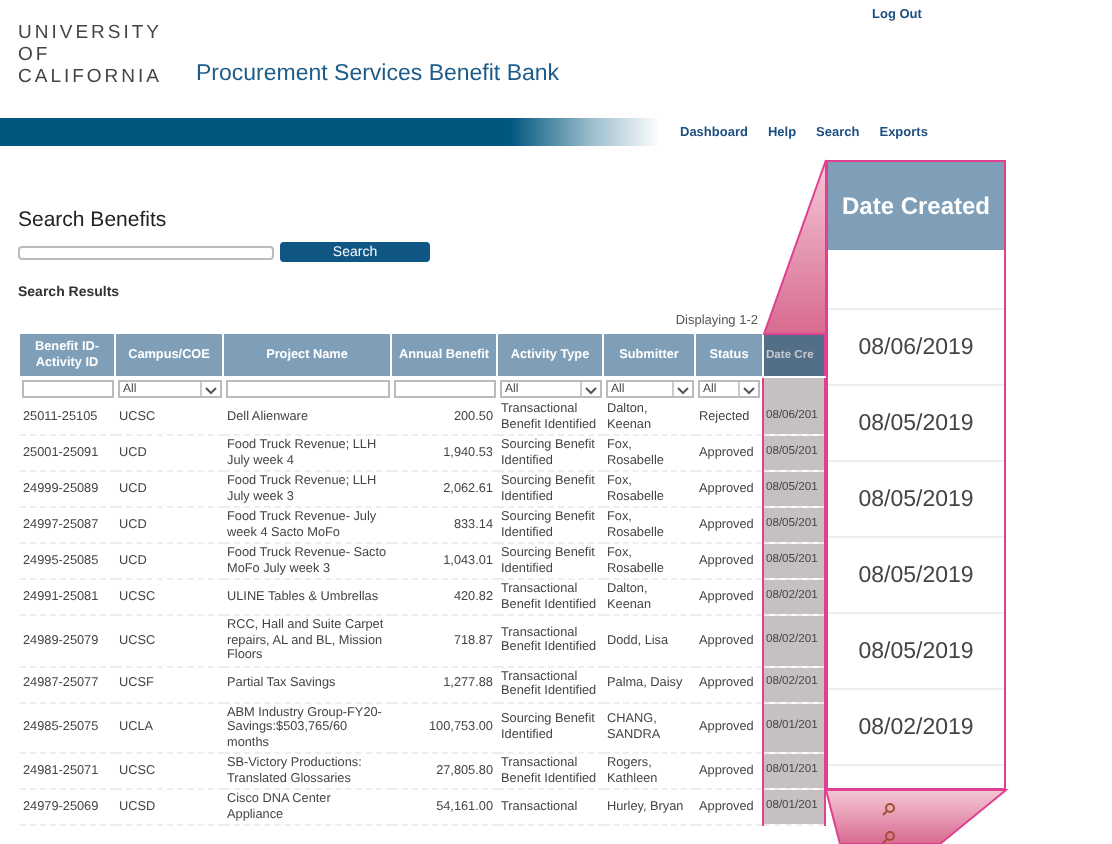 This screenshot has height=844, width=1112. I want to click on logo-text: UNIVERSITY, so click(91, 33).